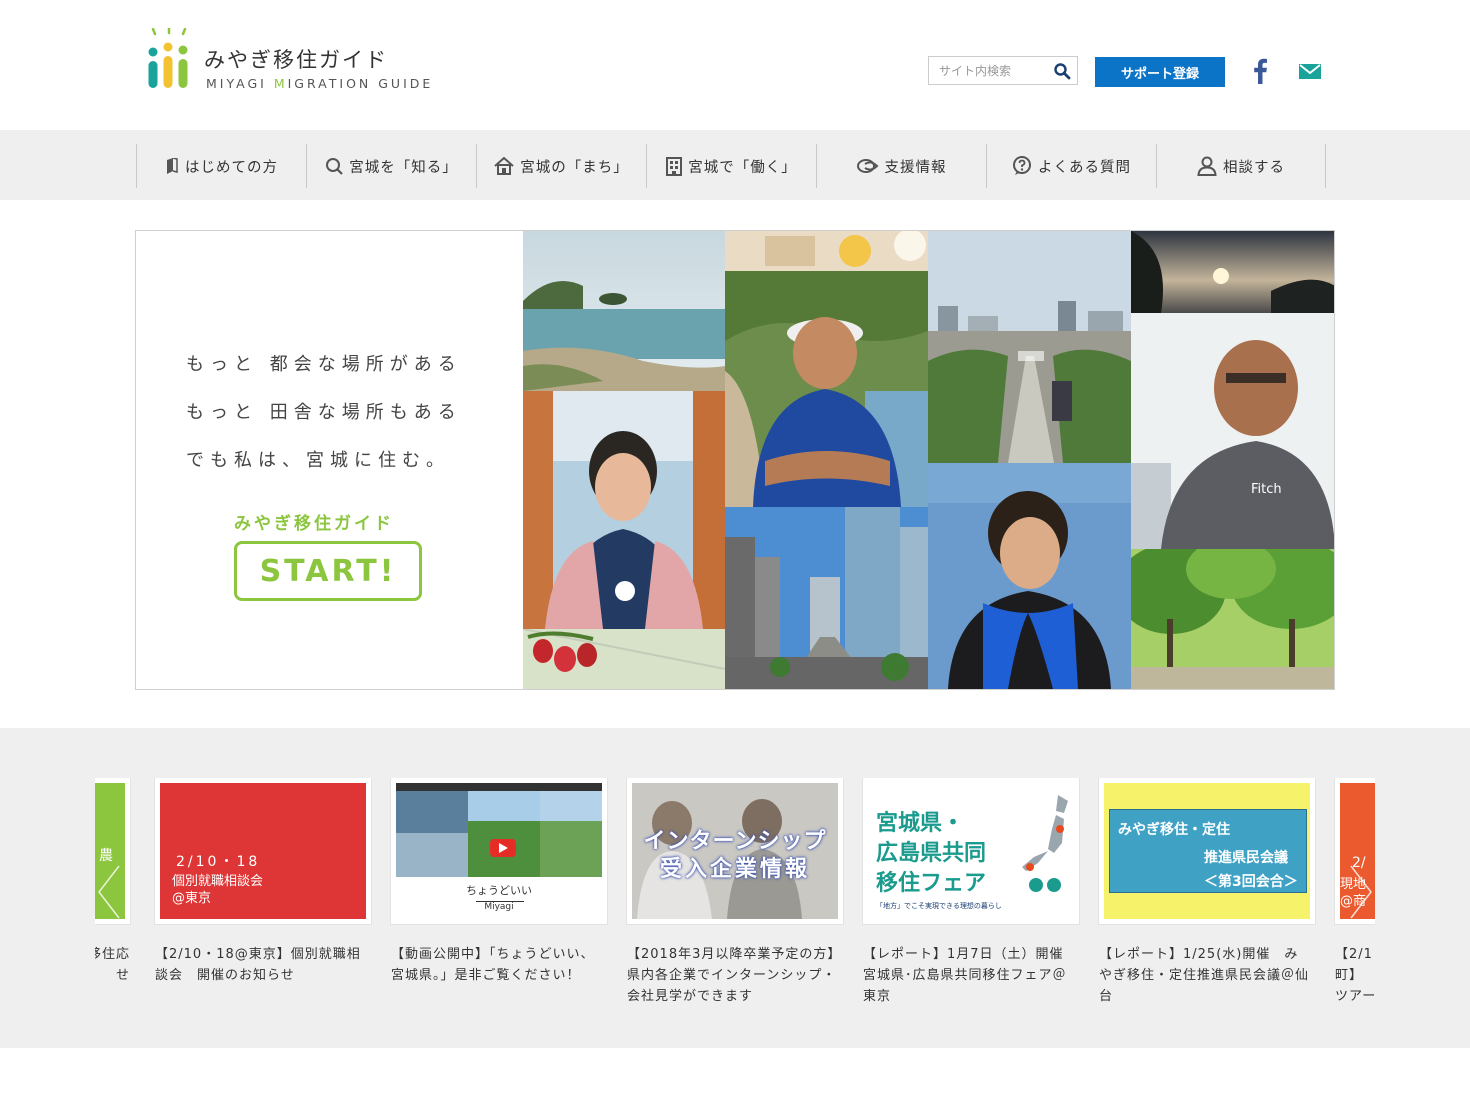  I want to click on news-thumb: ちょうどいい Miyagi, so click(499, 851).